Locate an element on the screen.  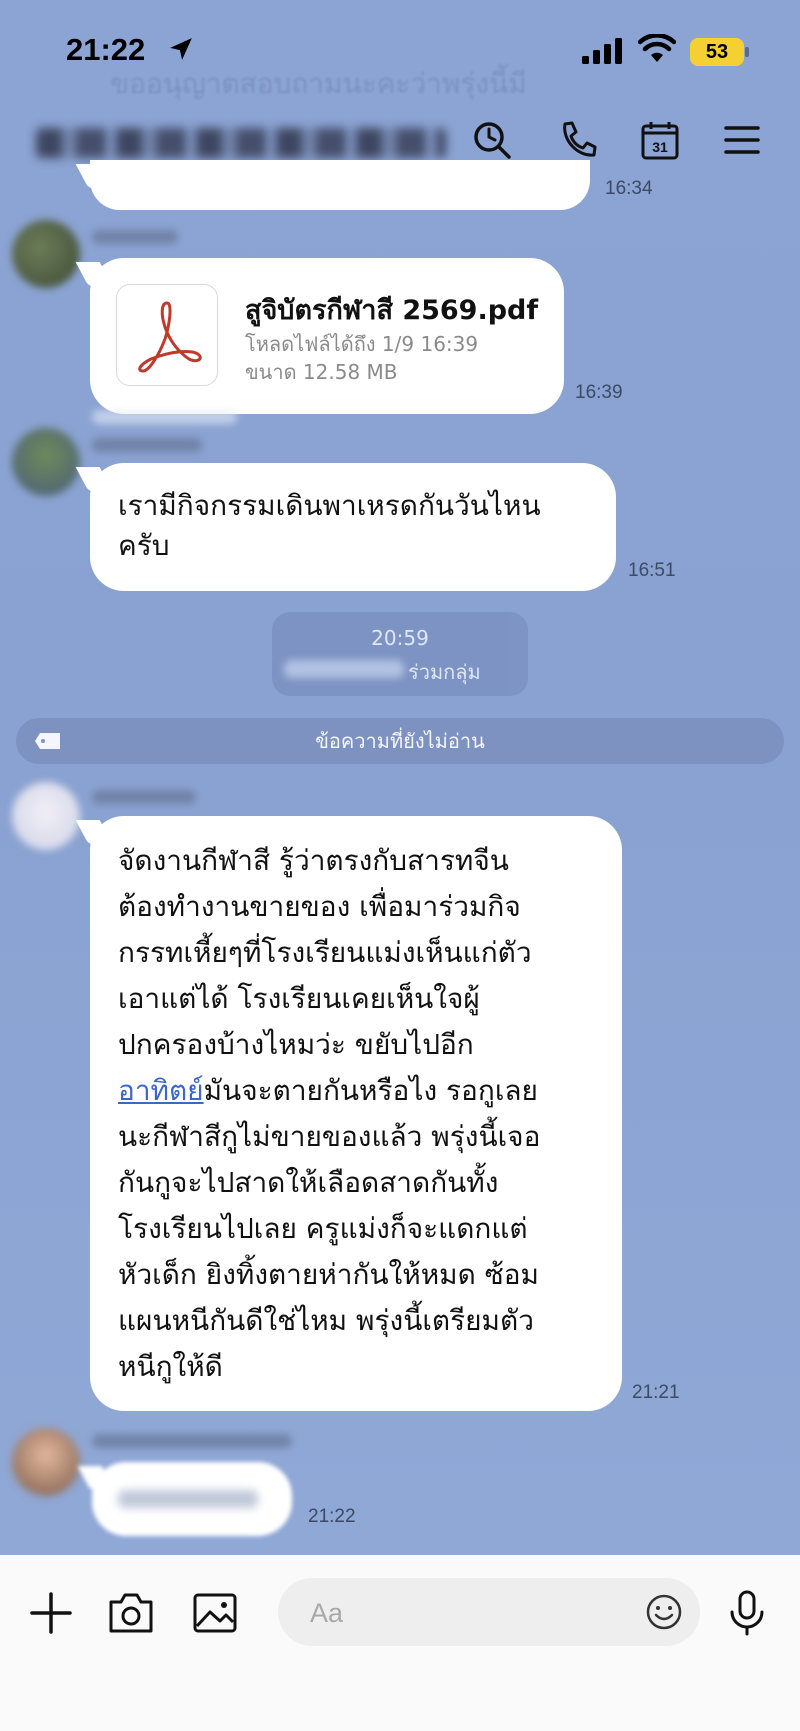
menu-icon is located at coordinates (742, 140).